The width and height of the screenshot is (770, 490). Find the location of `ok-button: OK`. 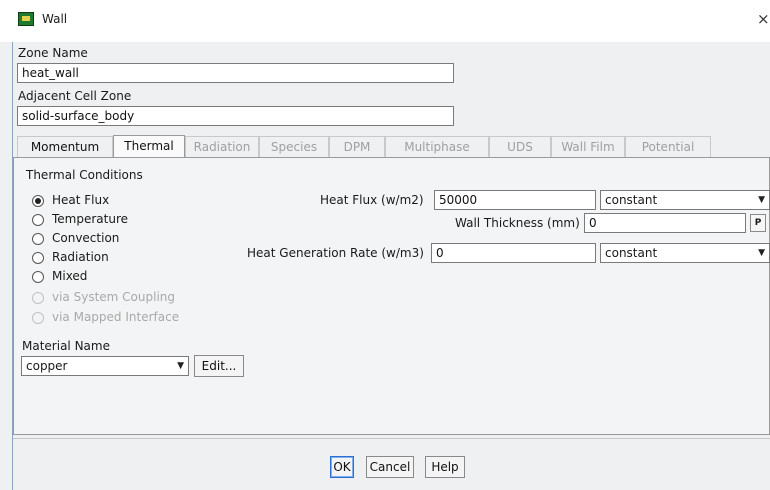

ok-button: OK is located at coordinates (342, 467).